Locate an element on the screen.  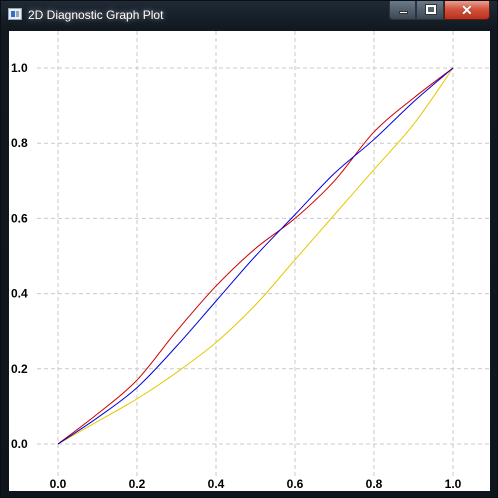
y-tick-label: 0.8 is located at coordinates (19, 143).